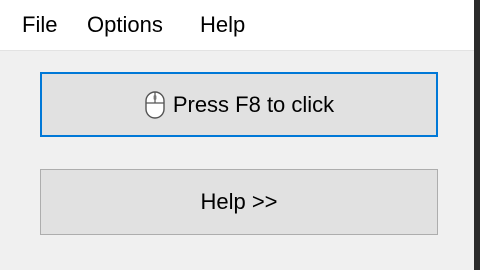  I want to click on press-f8-click-label: Press F8 to click, so click(253, 104).